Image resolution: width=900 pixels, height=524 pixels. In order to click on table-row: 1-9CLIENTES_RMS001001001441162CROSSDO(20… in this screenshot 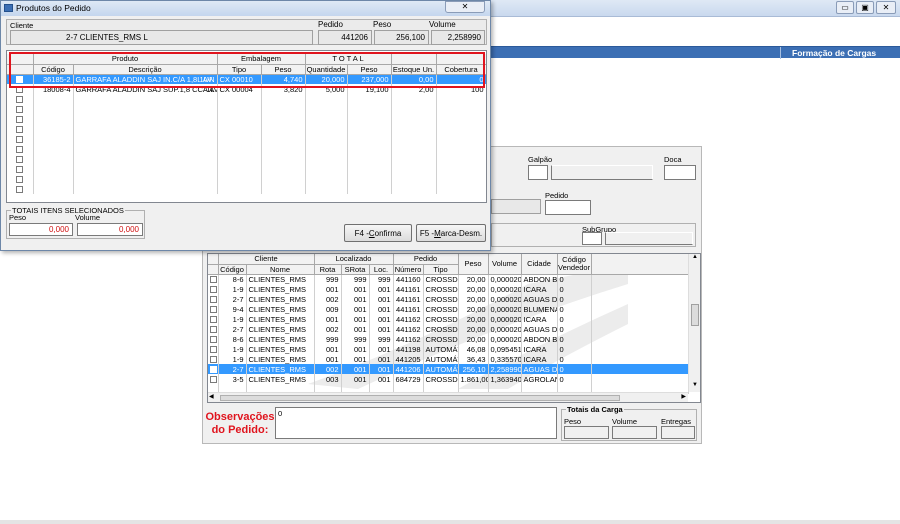, I will do `click(448, 319)`.